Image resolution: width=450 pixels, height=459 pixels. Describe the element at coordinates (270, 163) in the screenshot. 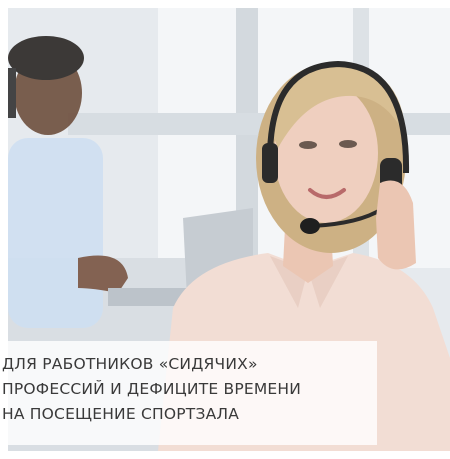

I see `headset-left-cup` at that location.